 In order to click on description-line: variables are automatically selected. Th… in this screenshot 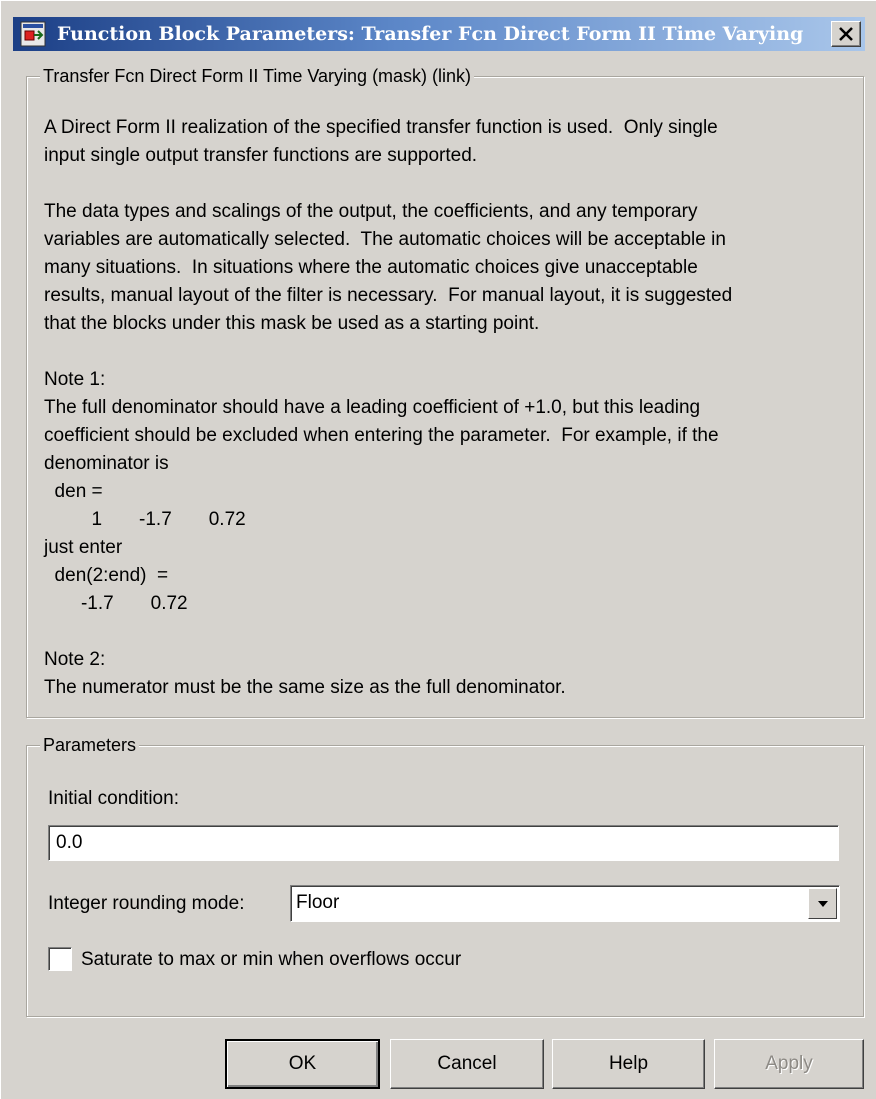, I will do `click(385, 239)`.